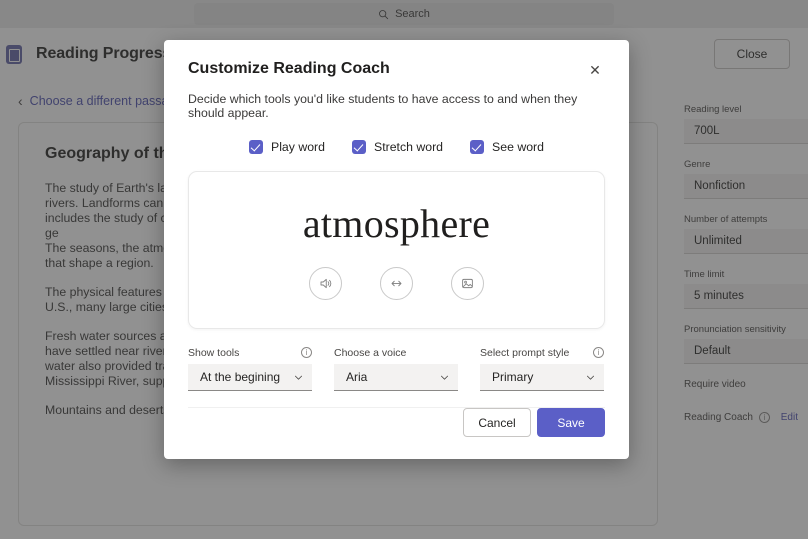 This screenshot has height=539, width=808. I want to click on checkbox-see-word: See word, so click(507, 147).